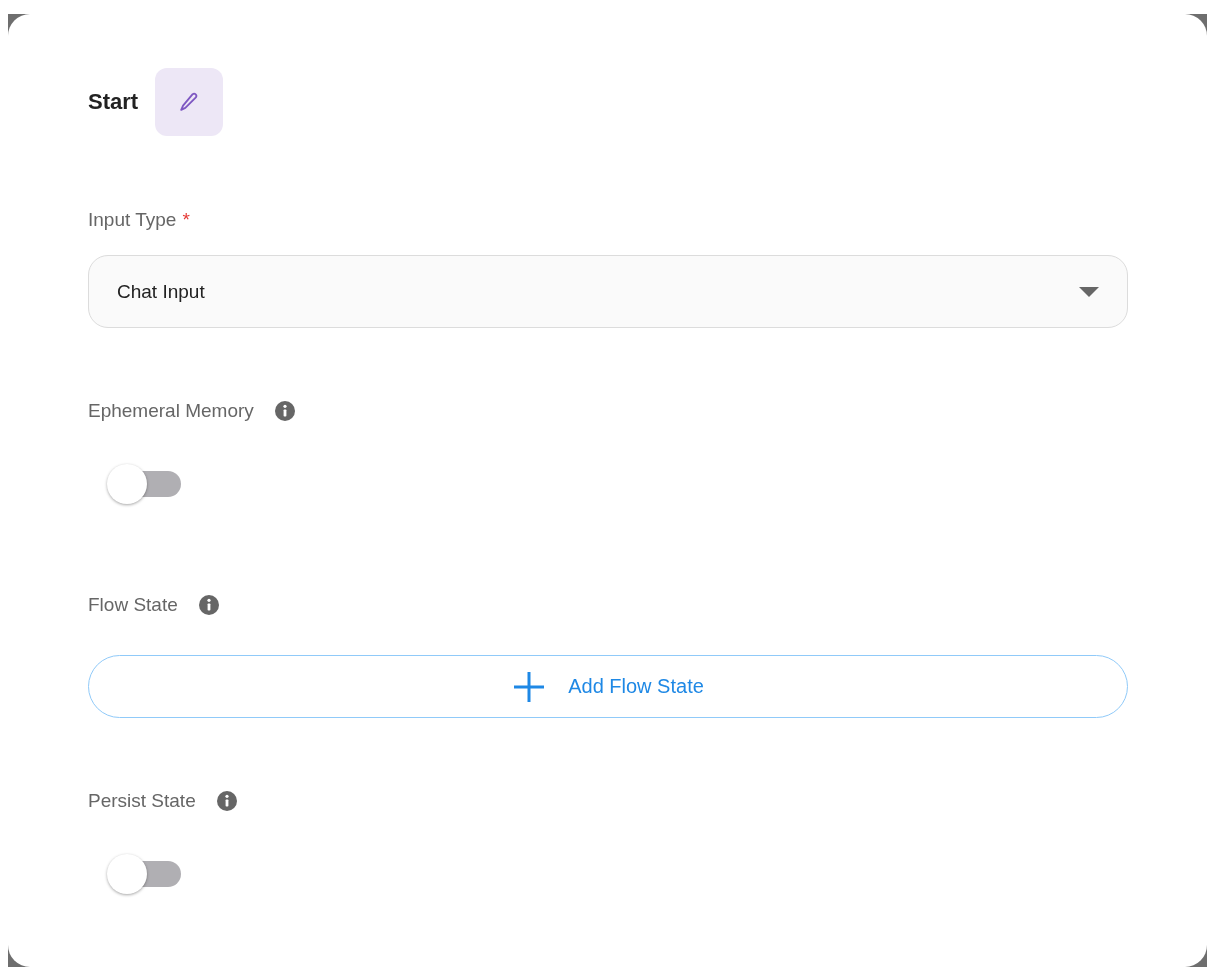  What do you see at coordinates (113, 102) in the screenshot?
I see `node-title: Start` at bounding box center [113, 102].